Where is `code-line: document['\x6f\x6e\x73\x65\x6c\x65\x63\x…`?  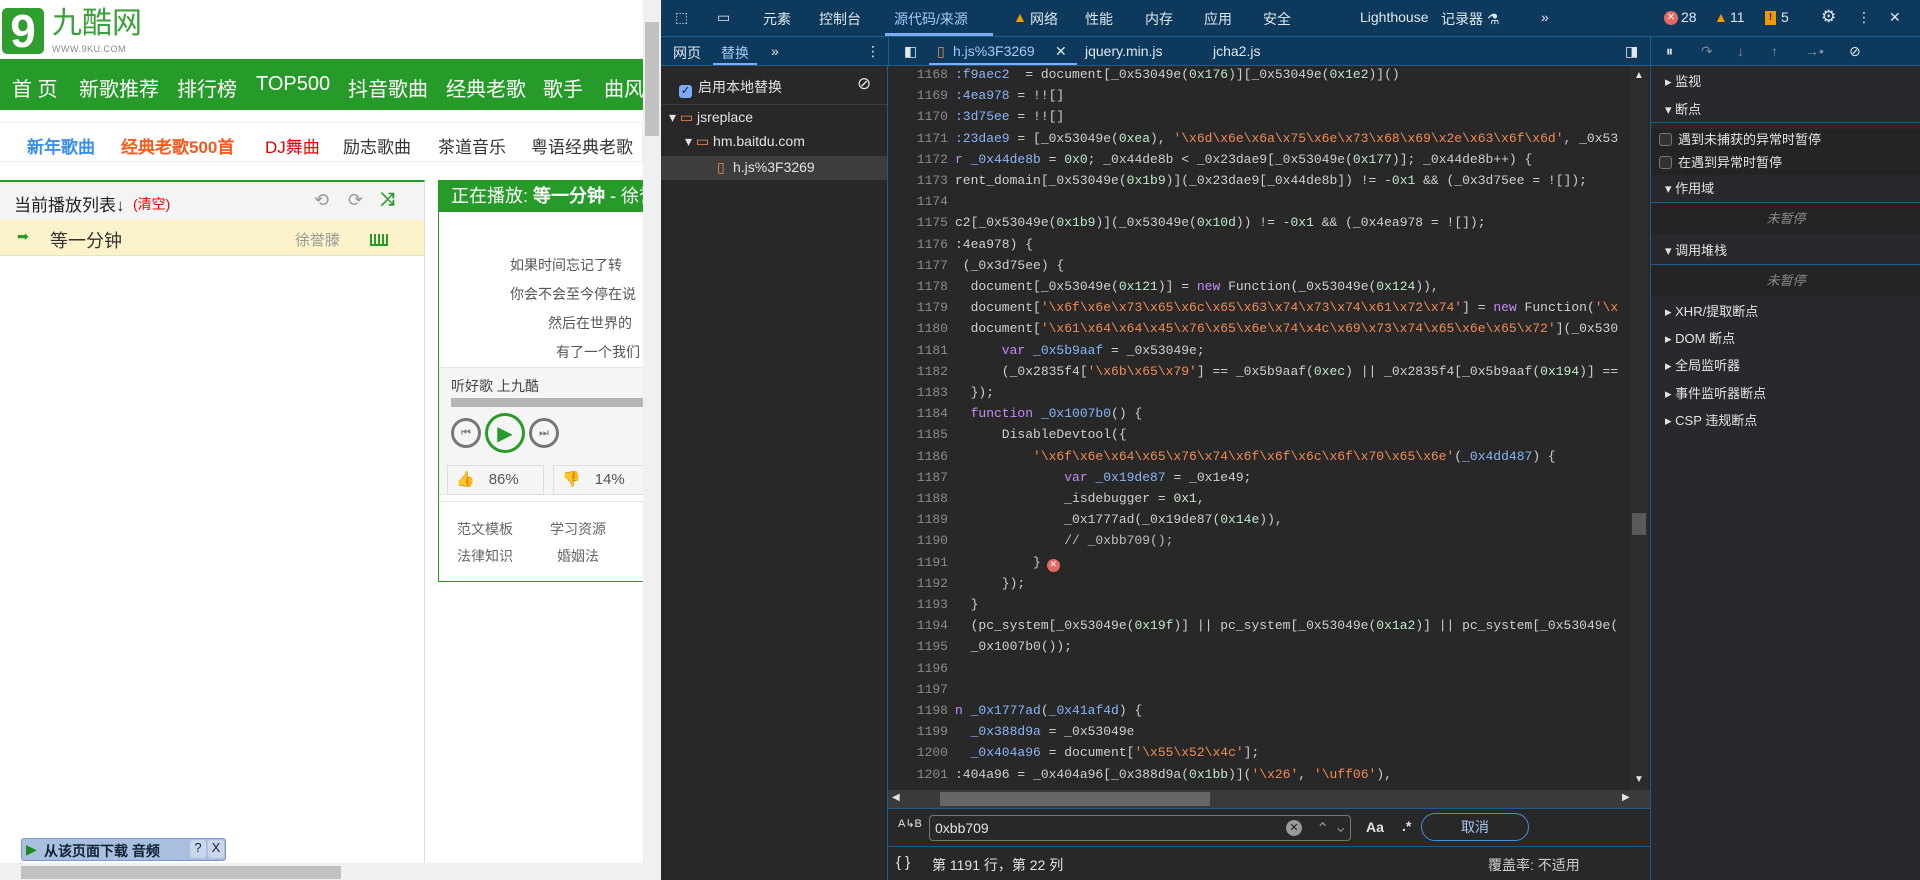
code-line: document['\x6f\x6e\x73\x65\x6c\x65\x63\x… is located at coordinates (1287, 307).